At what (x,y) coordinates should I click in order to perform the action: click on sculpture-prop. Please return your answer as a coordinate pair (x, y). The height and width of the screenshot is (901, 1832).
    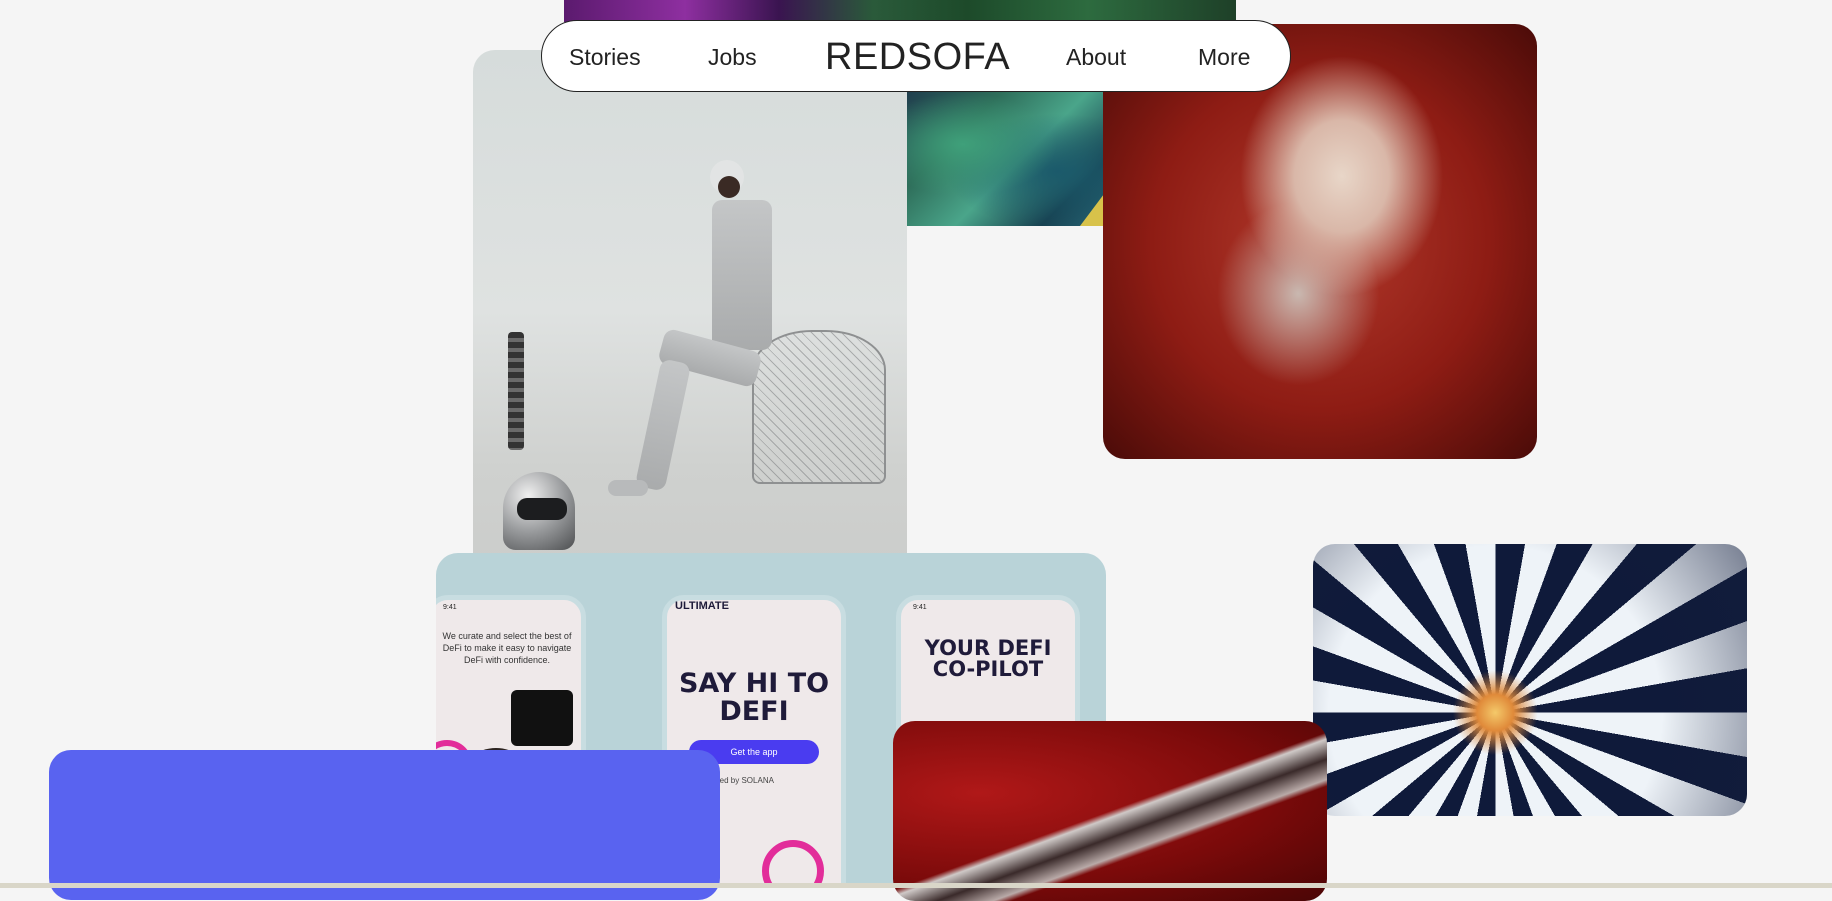
    Looking at the image, I should click on (516, 391).